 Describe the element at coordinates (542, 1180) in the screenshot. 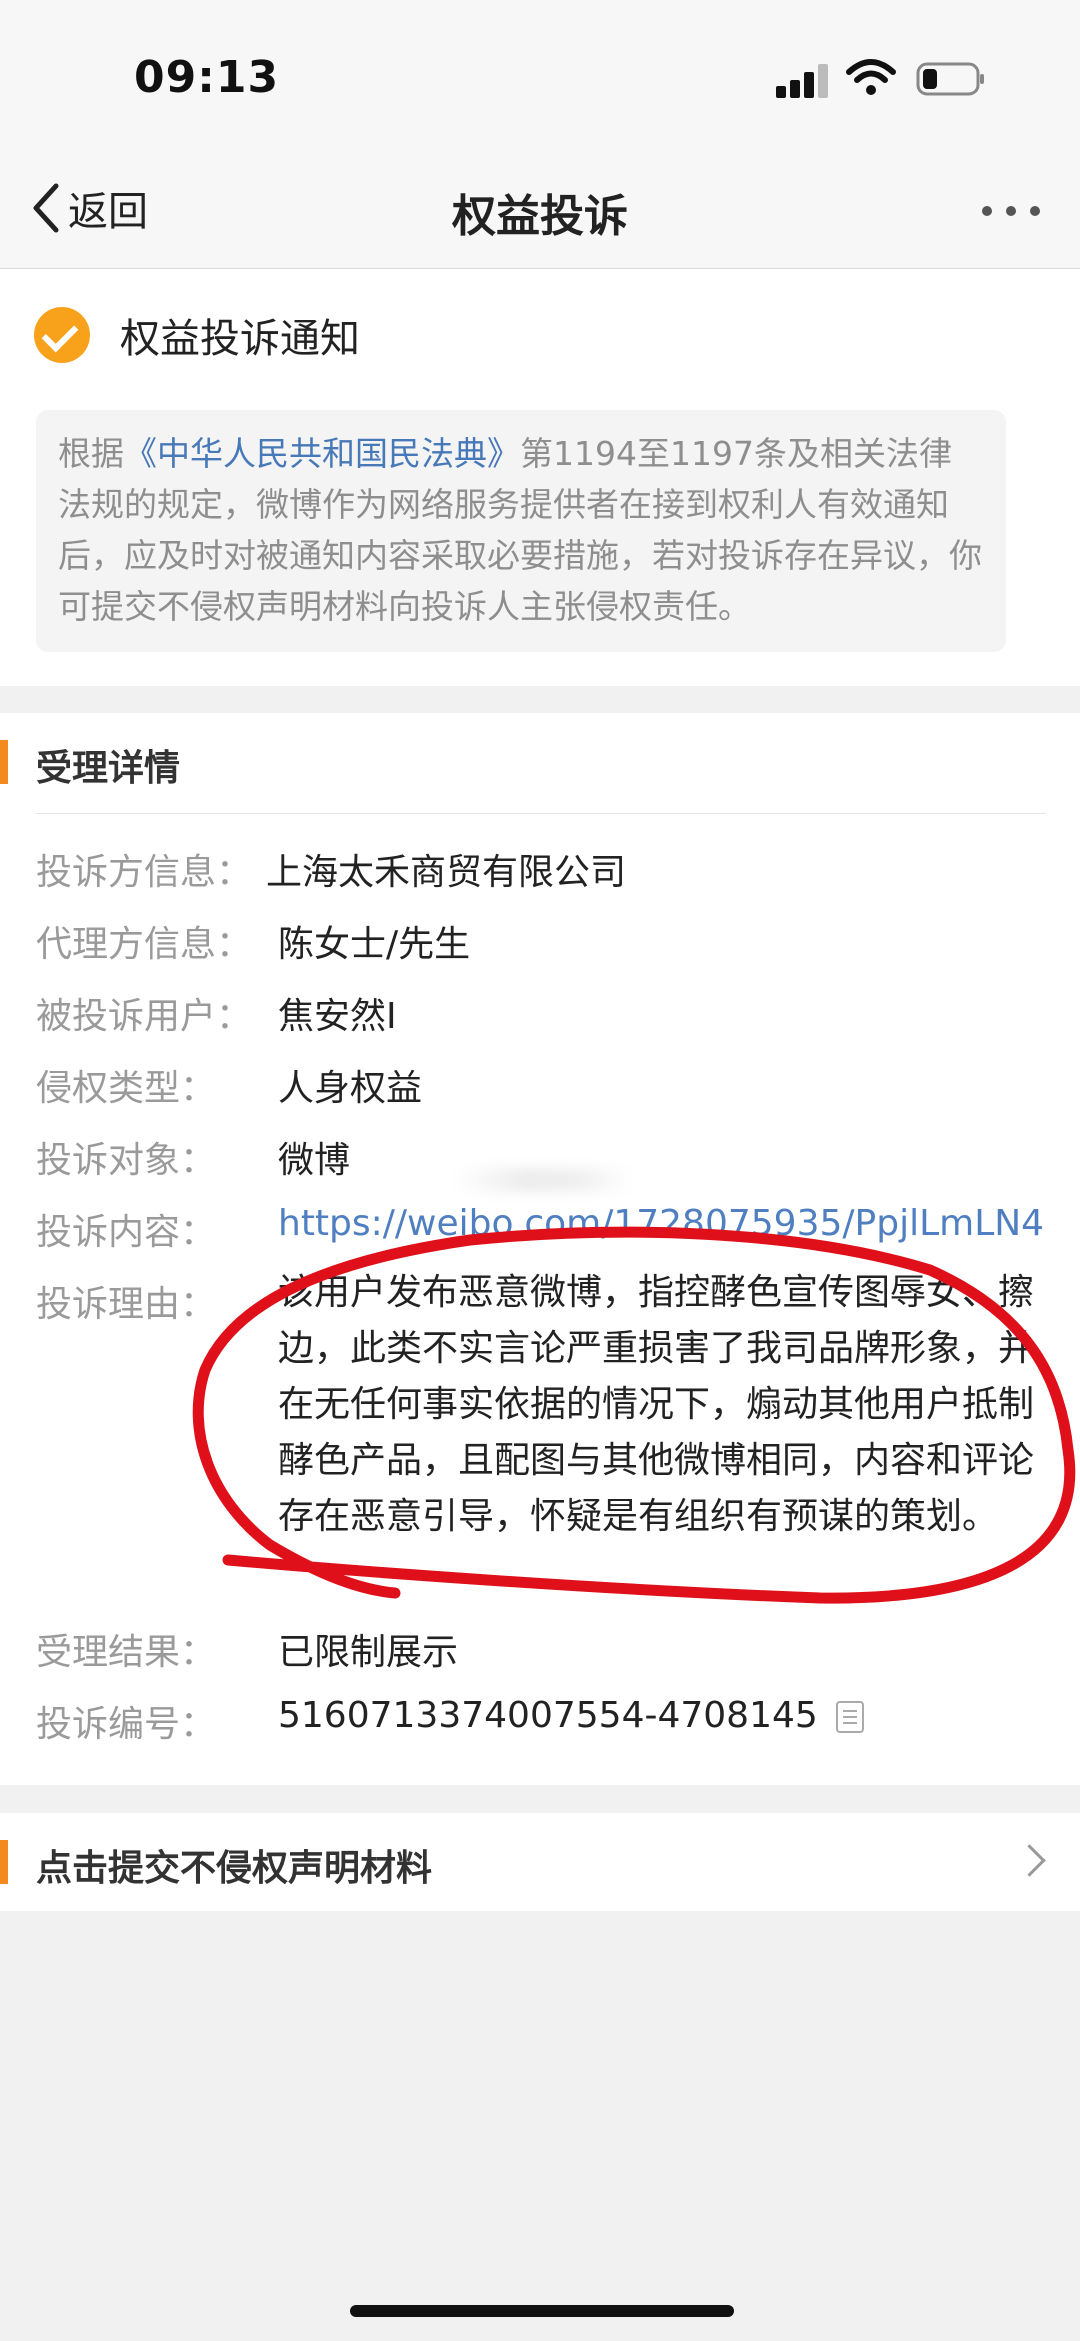

I see `redaction-blur` at that location.